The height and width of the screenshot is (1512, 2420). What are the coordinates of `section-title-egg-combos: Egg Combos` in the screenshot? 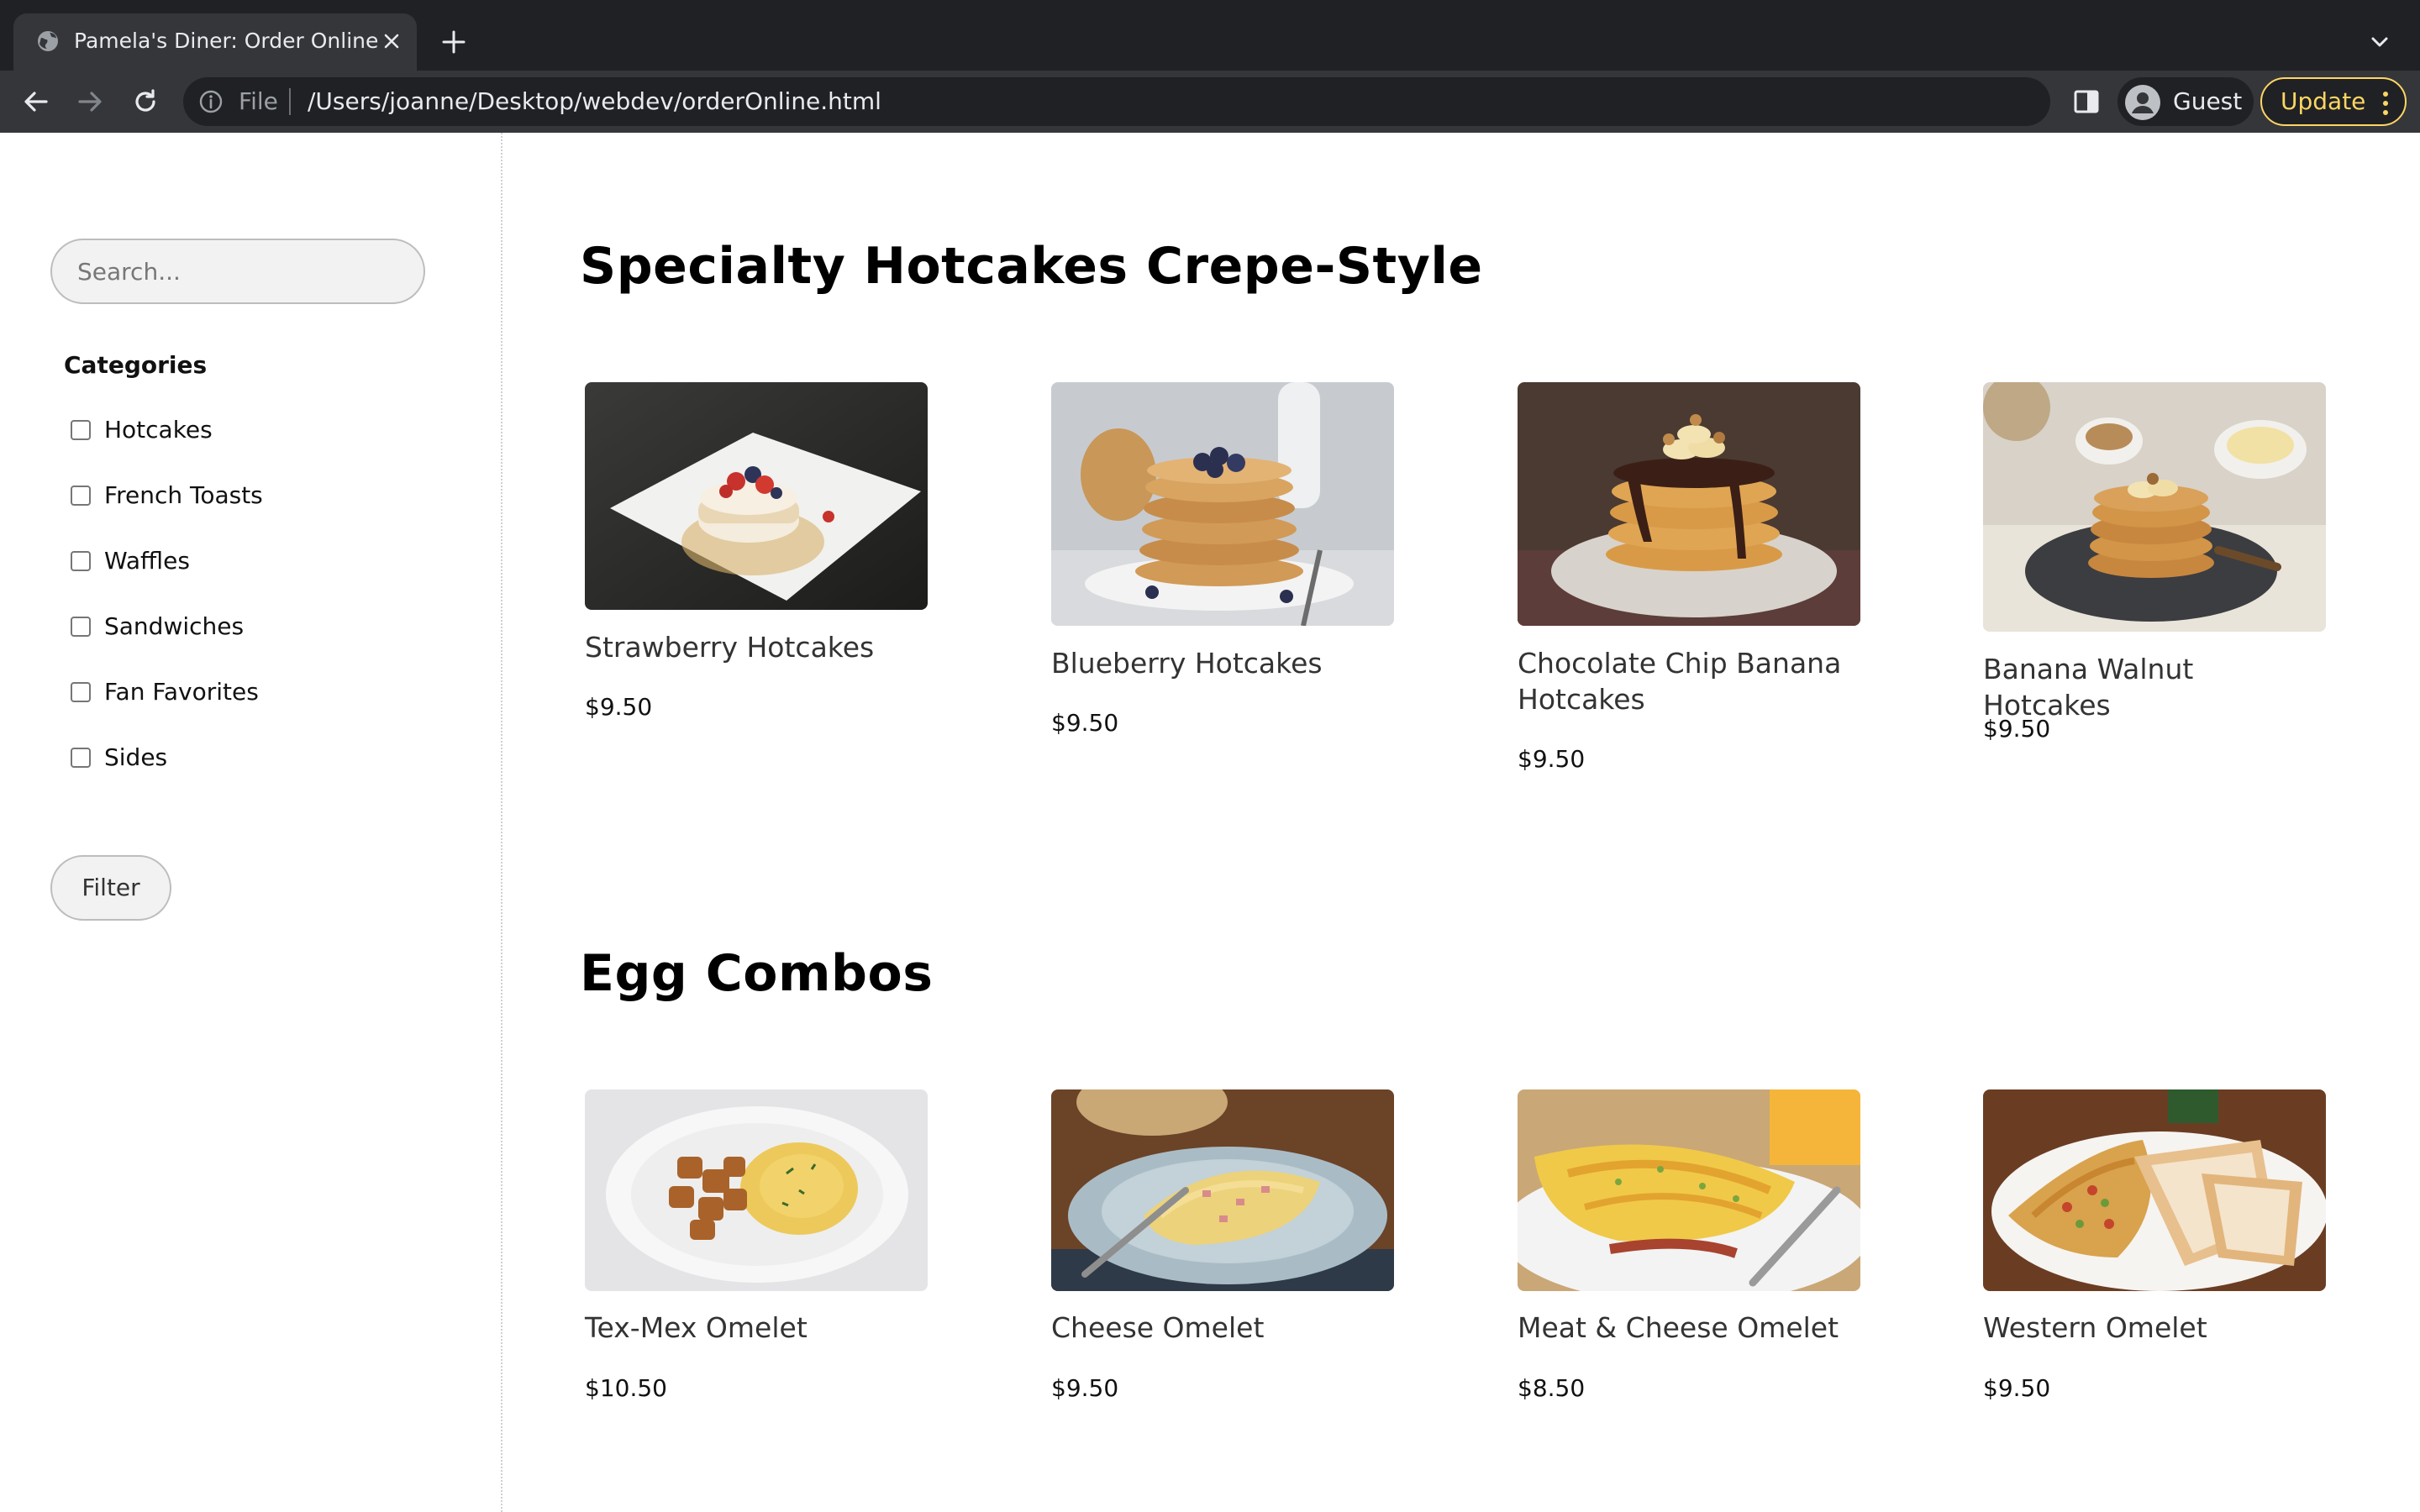 It's located at (757, 973).